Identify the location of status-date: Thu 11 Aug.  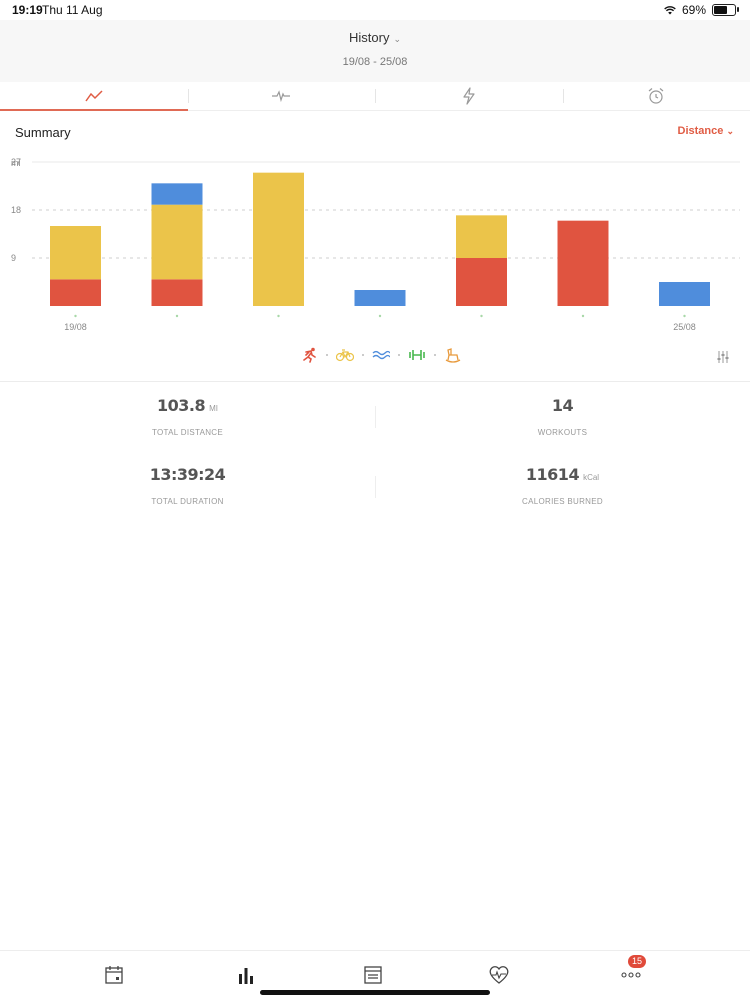
(72, 10).